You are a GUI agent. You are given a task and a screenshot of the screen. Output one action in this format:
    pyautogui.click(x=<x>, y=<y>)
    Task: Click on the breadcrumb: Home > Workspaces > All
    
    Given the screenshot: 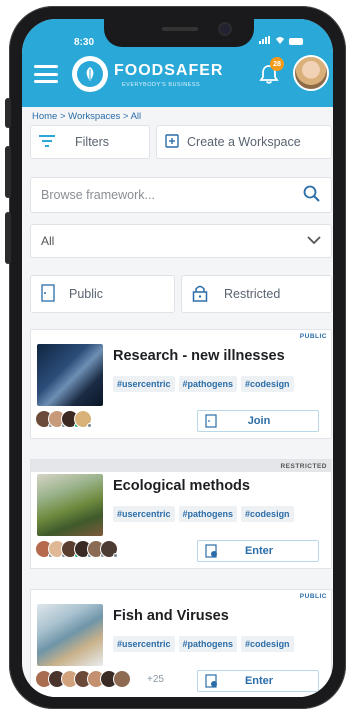 What is the action you would take?
    pyautogui.click(x=86, y=116)
    